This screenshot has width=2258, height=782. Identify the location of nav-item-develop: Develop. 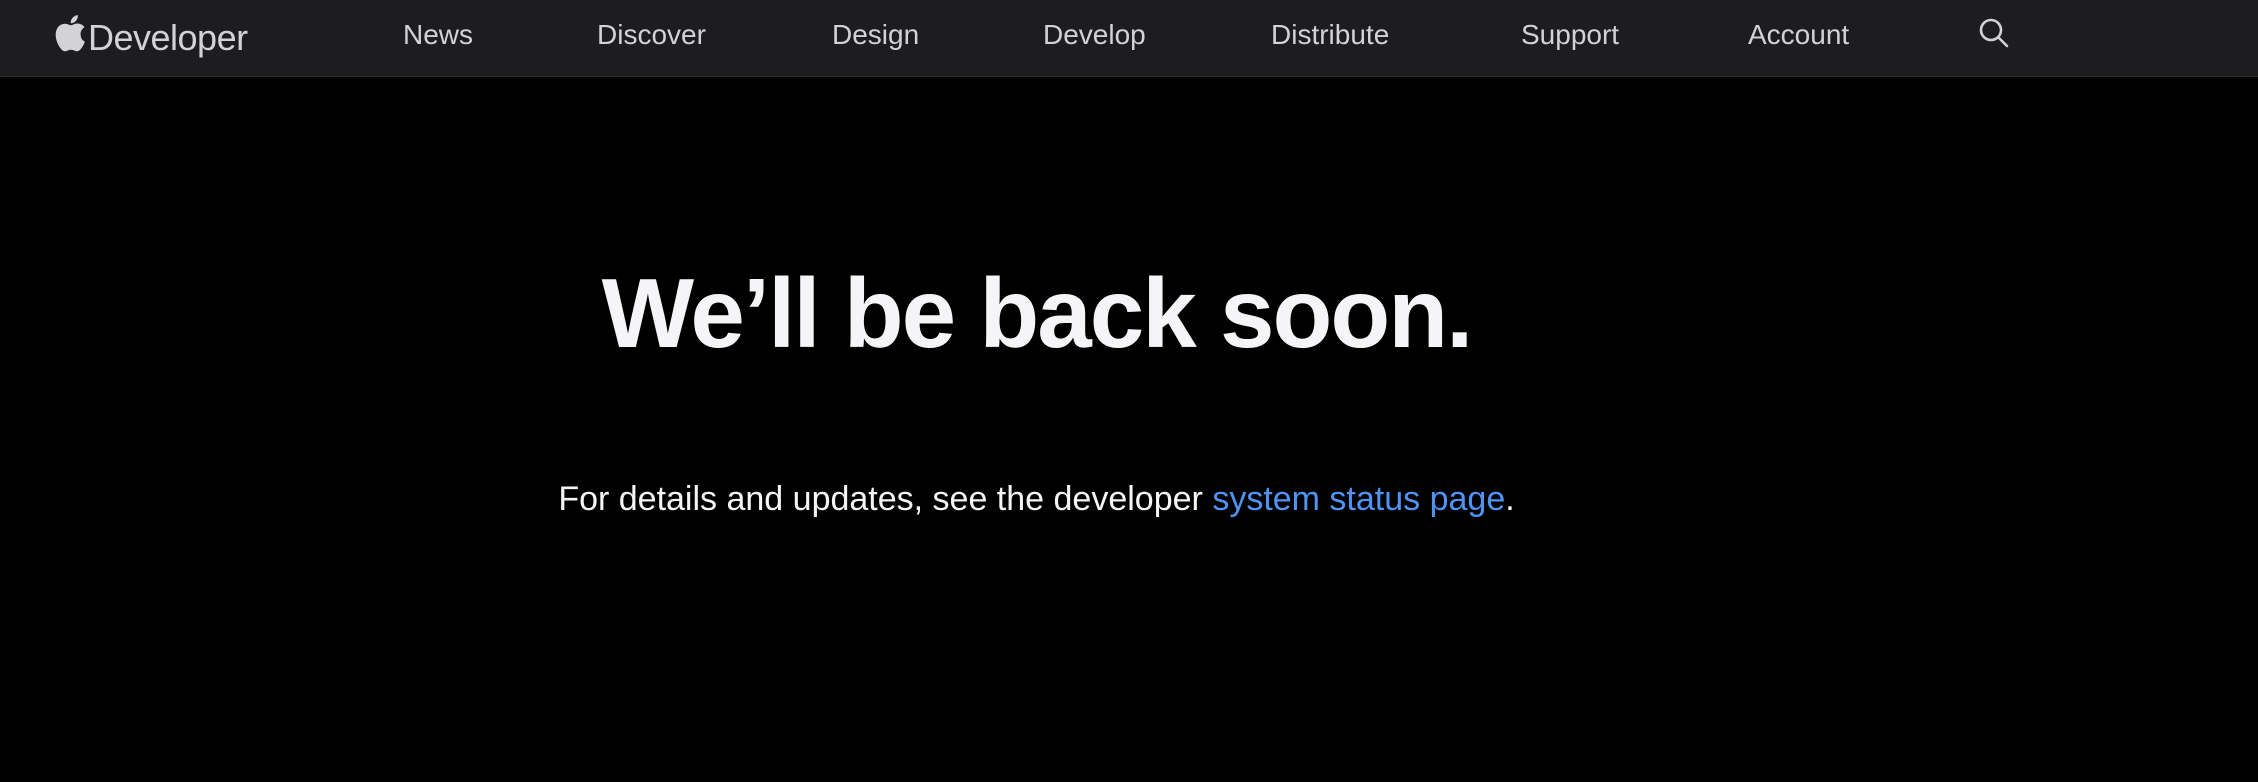
(1094, 35).